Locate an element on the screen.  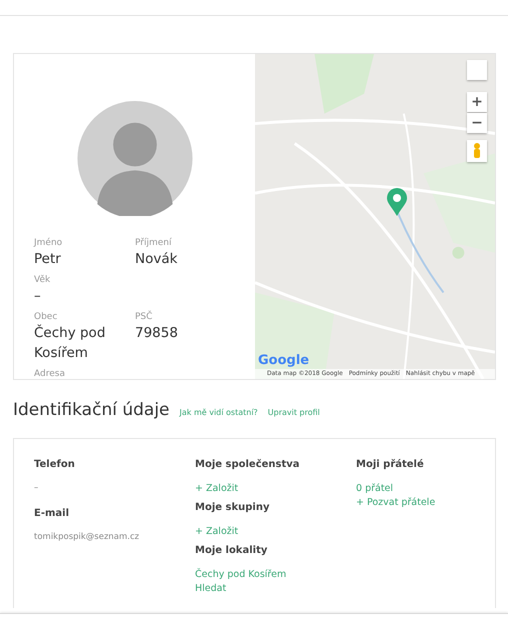
map-logo: Google is located at coordinates (284, 361).